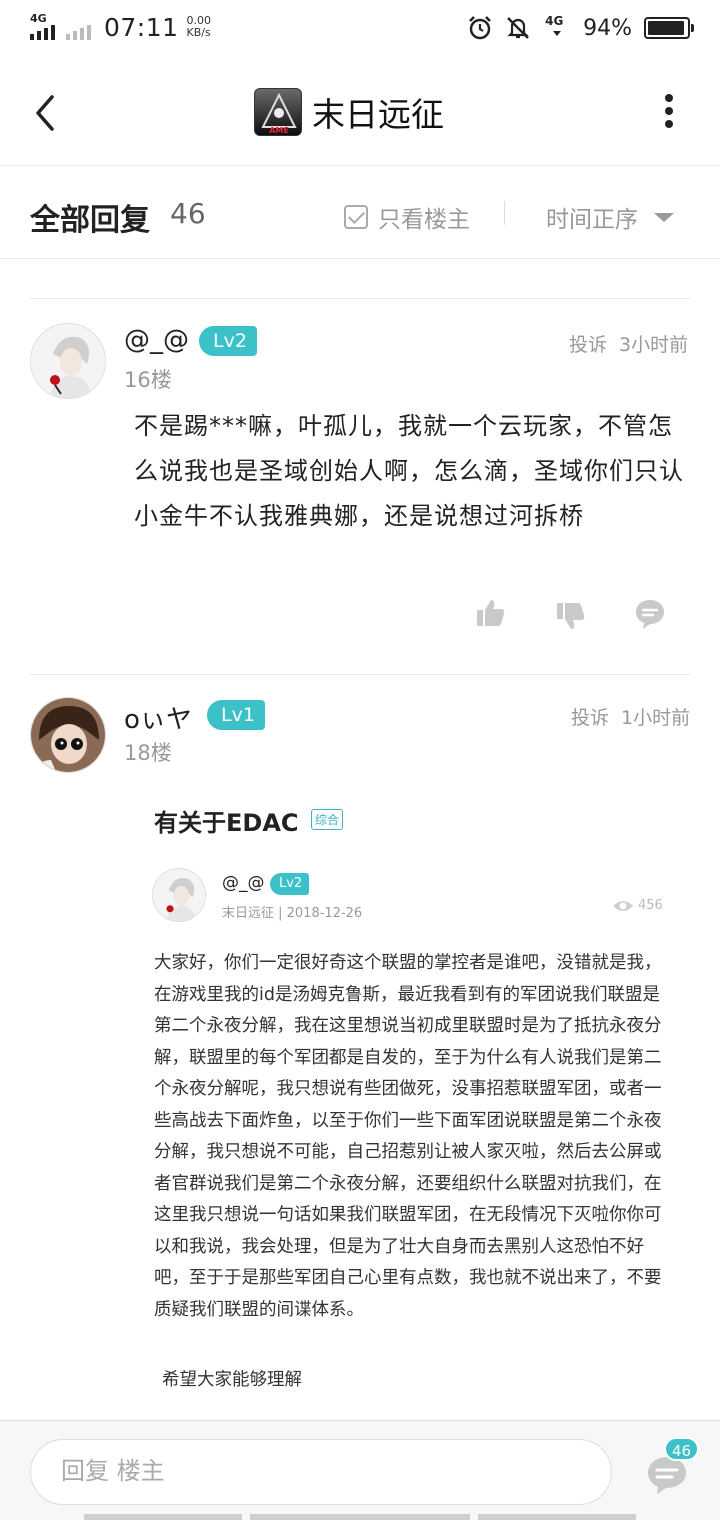 The height and width of the screenshot is (1520, 720). What do you see at coordinates (490, 613) in the screenshot?
I see `thumbs-up-icon` at bounding box center [490, 613].